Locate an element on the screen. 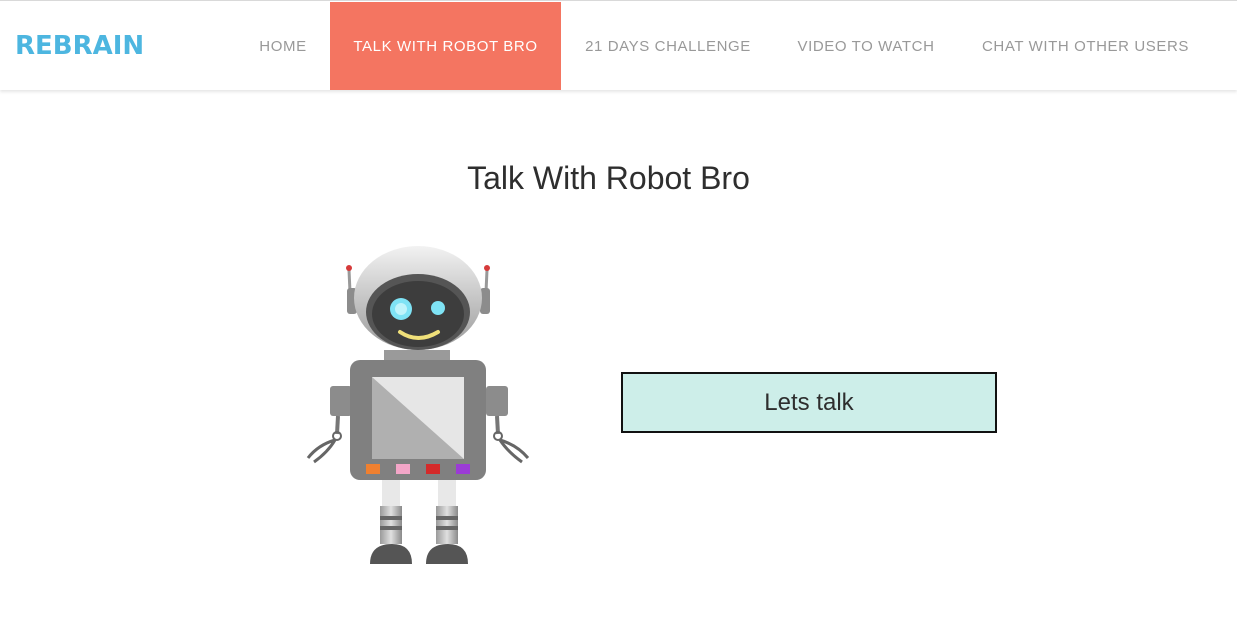 The image size is (1237, 621). nav-item-video-to-watch: VIDEO TO WATCH is located at coordinates (866, 46).